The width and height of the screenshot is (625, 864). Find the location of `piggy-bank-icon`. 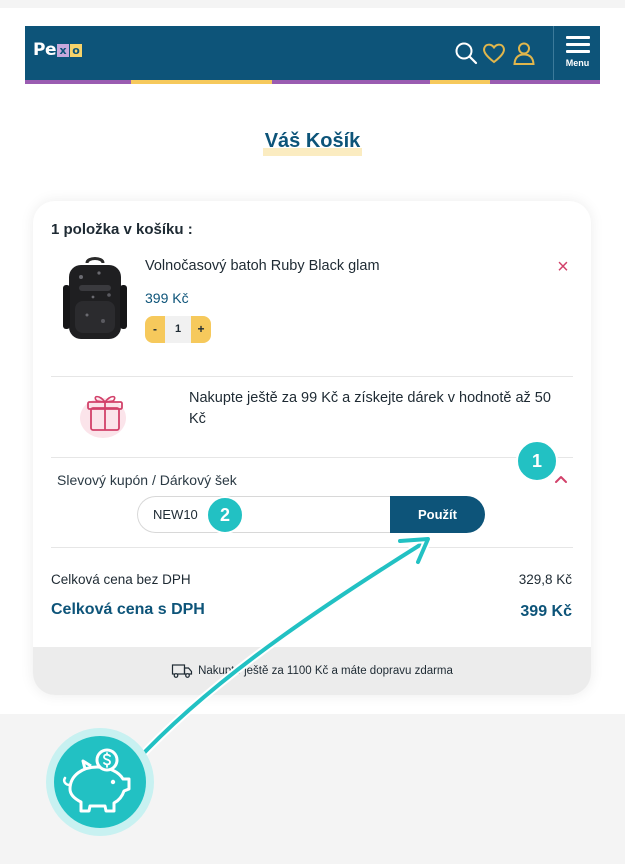

piggy-bank-icon is located at coordinates (100, 782).